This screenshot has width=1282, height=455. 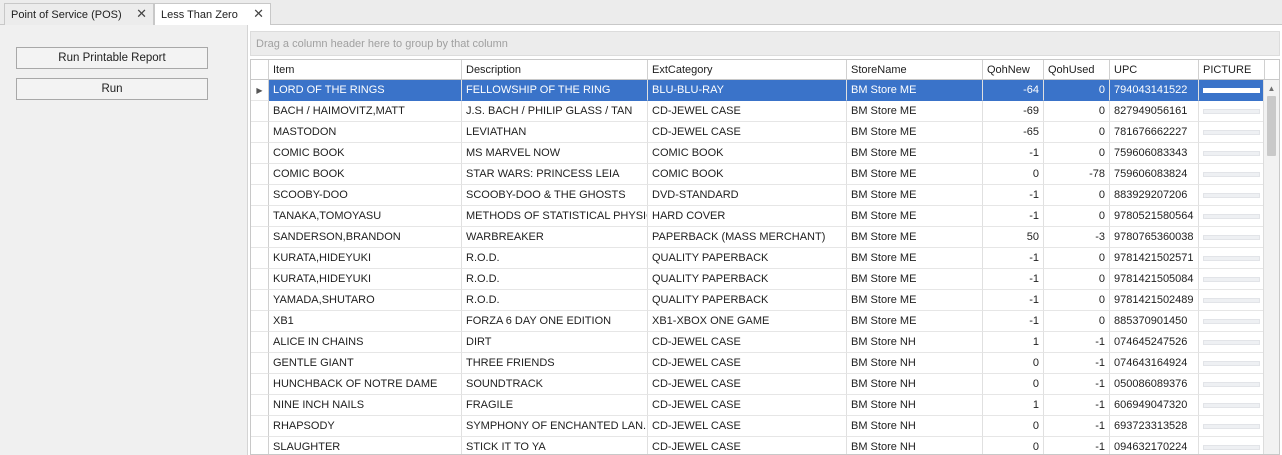 What do you see at coordinates (915, 69) in the screenshot?
I see `column-header-store-name: StoreName` at bounding box center [915, 69].